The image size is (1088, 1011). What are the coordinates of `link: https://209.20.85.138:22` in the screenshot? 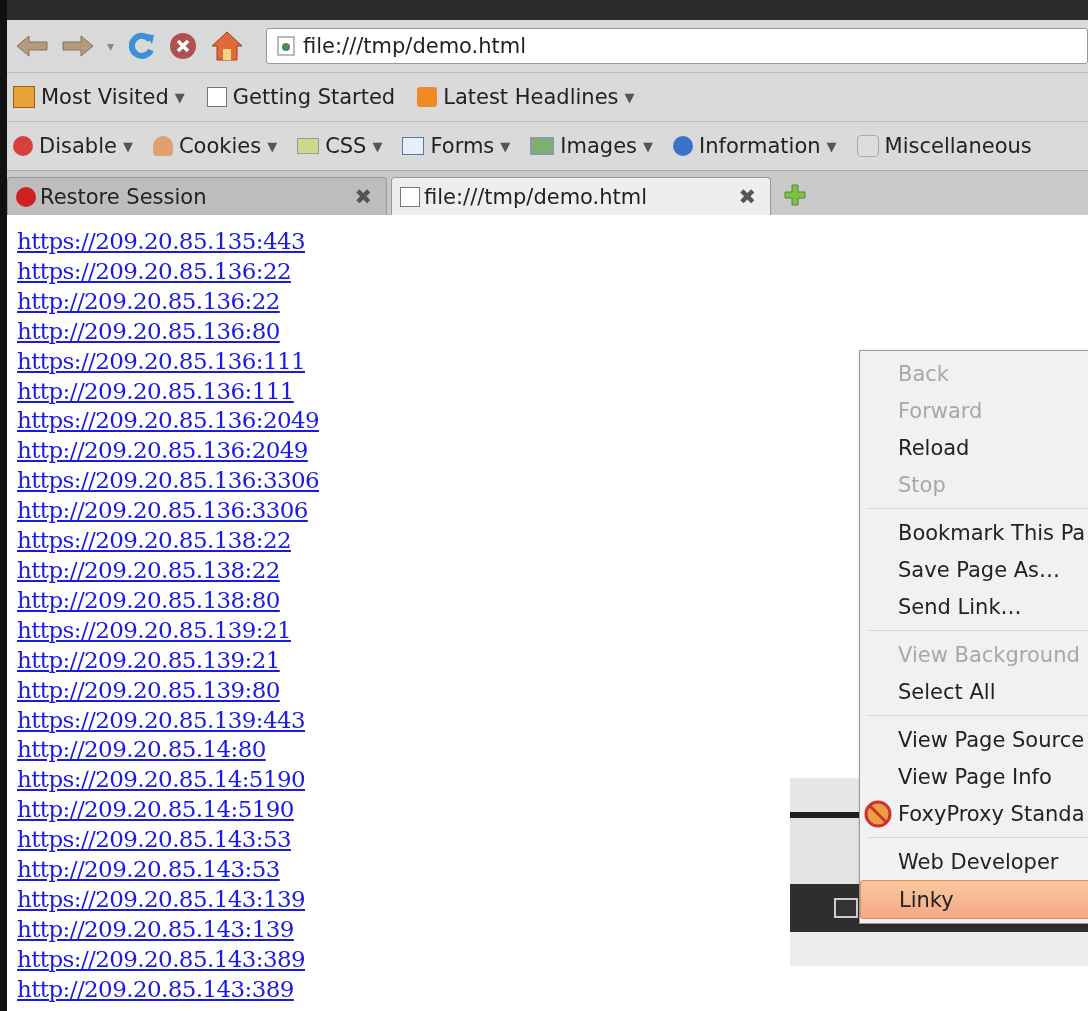 It's located at (154, 541).